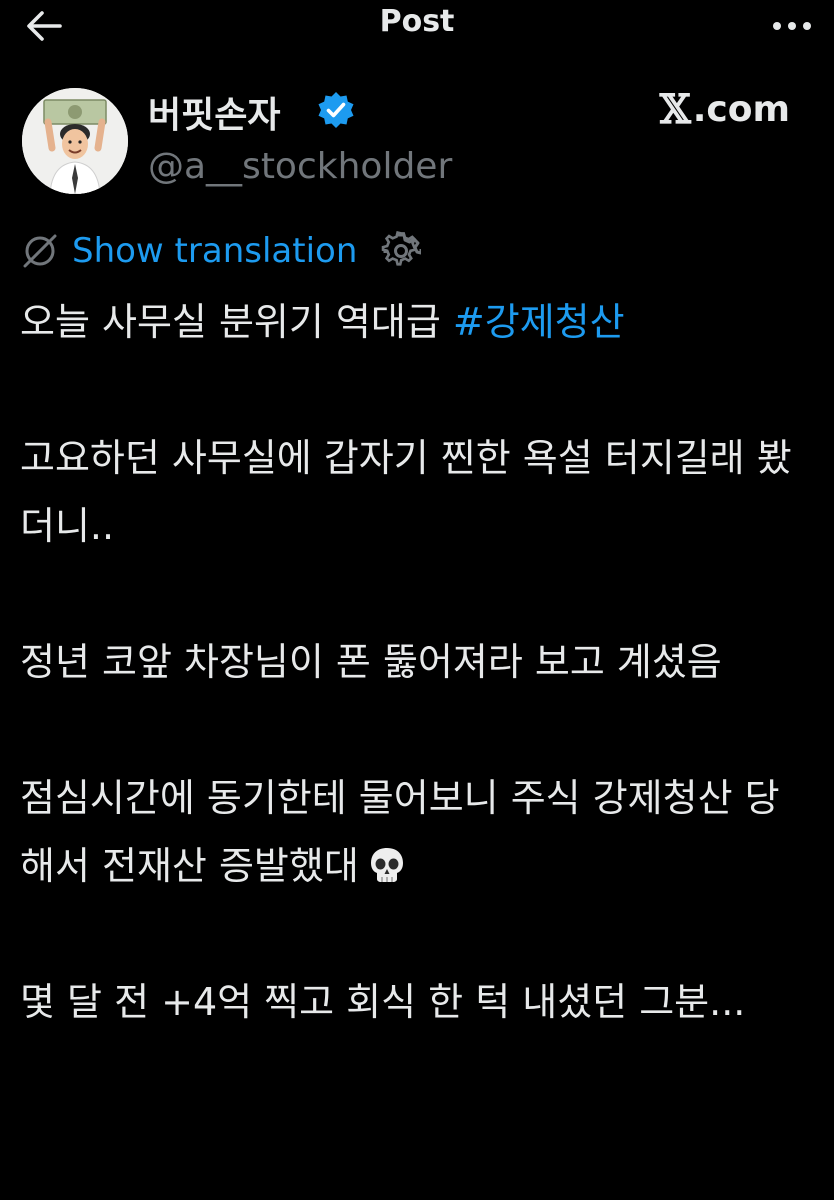  What do you see at coordinates (675, 109) in the screenshot?
I see `x-logo-icon: 𝕏` at bounding box center [675, 109].